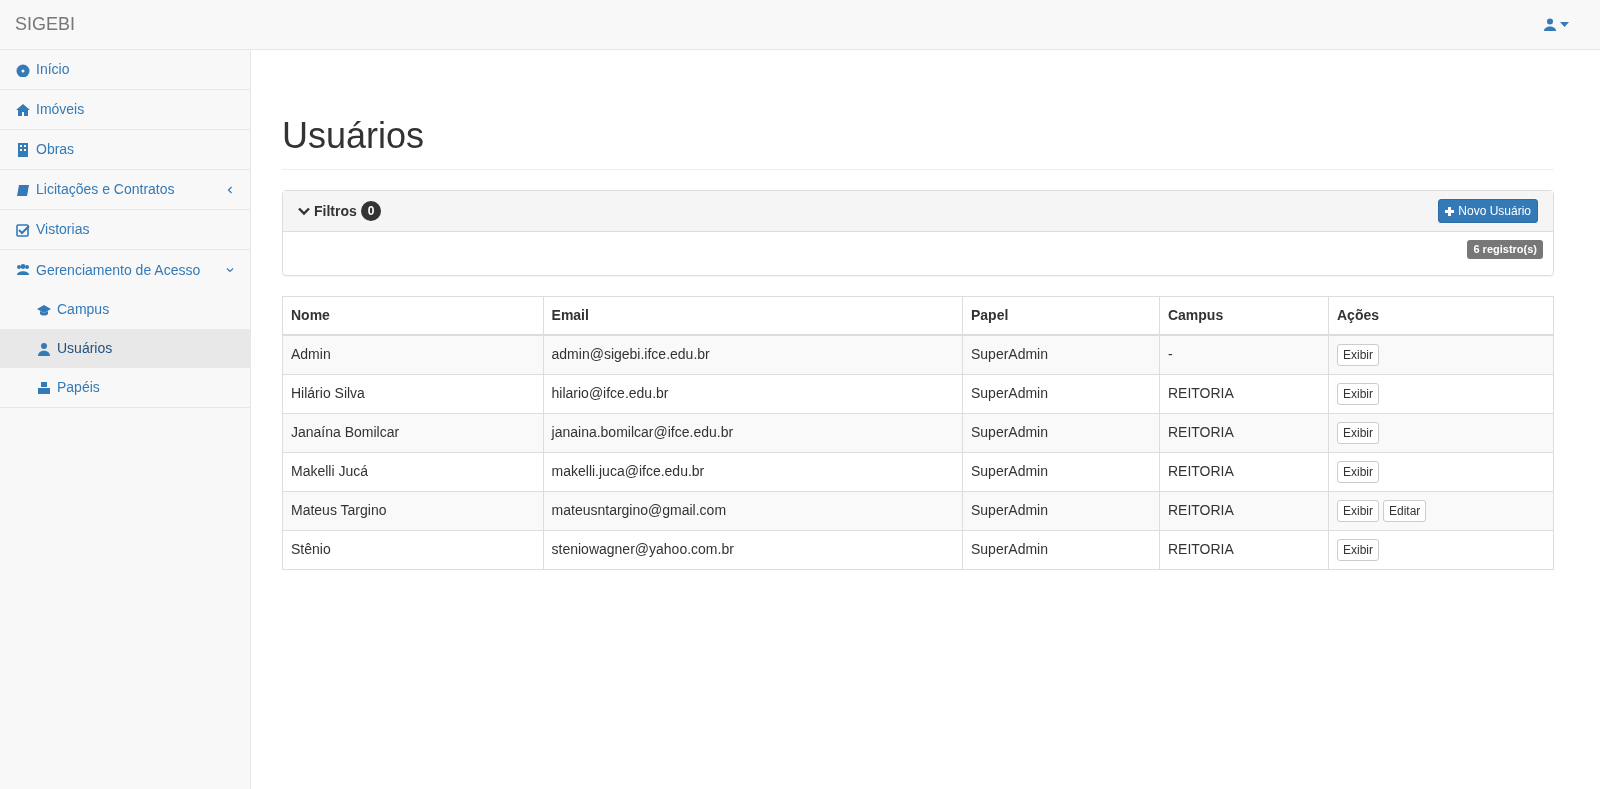 The image size is (1600, 789). What do you see at coordinates (413, 354) in the screenshot?
I see `table-cell: Admin` at bounding box center [413, 354].